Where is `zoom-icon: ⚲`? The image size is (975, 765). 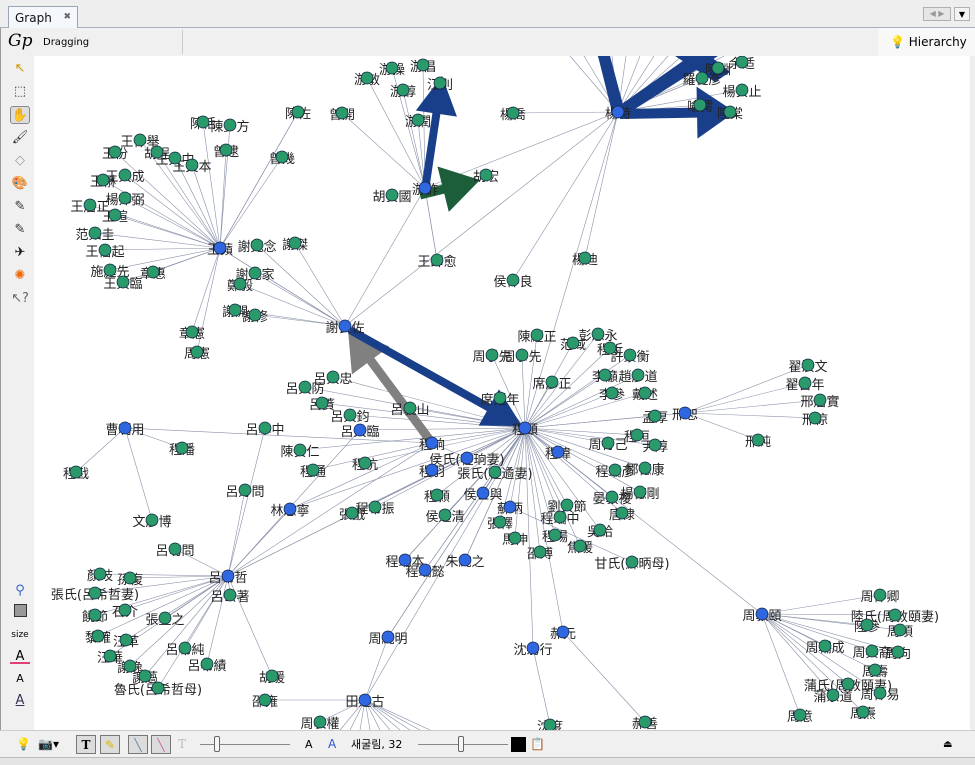 zoom-icon: ⚲ is located at coordinates (20, 591).